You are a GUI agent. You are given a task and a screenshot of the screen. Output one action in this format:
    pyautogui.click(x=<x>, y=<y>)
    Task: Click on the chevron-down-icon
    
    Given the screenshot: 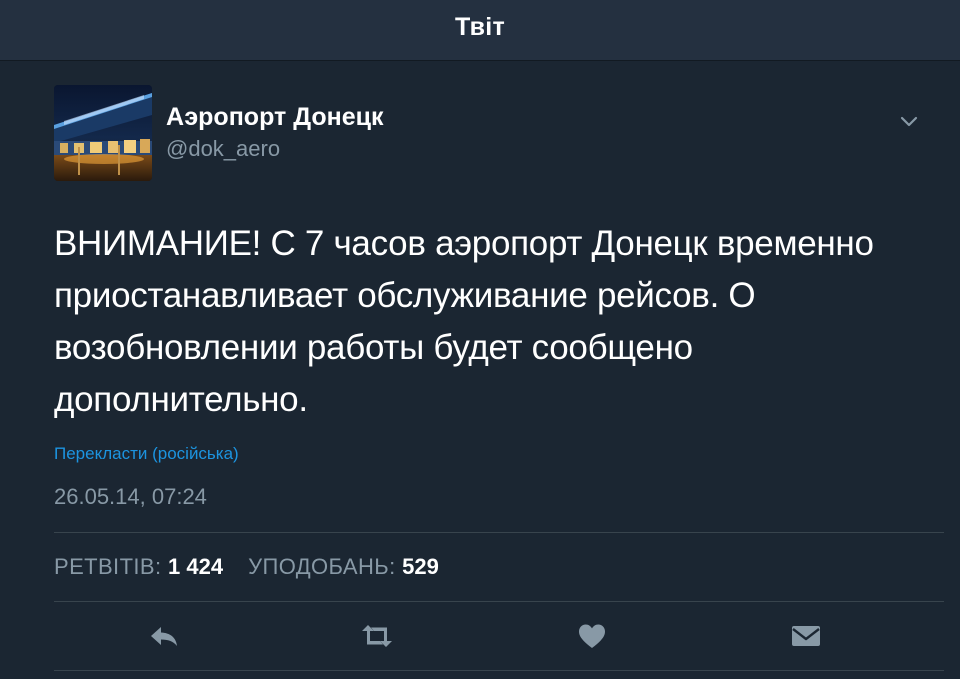 What is the action you would take?
    pyautogui.click(x=909, y=121)
    